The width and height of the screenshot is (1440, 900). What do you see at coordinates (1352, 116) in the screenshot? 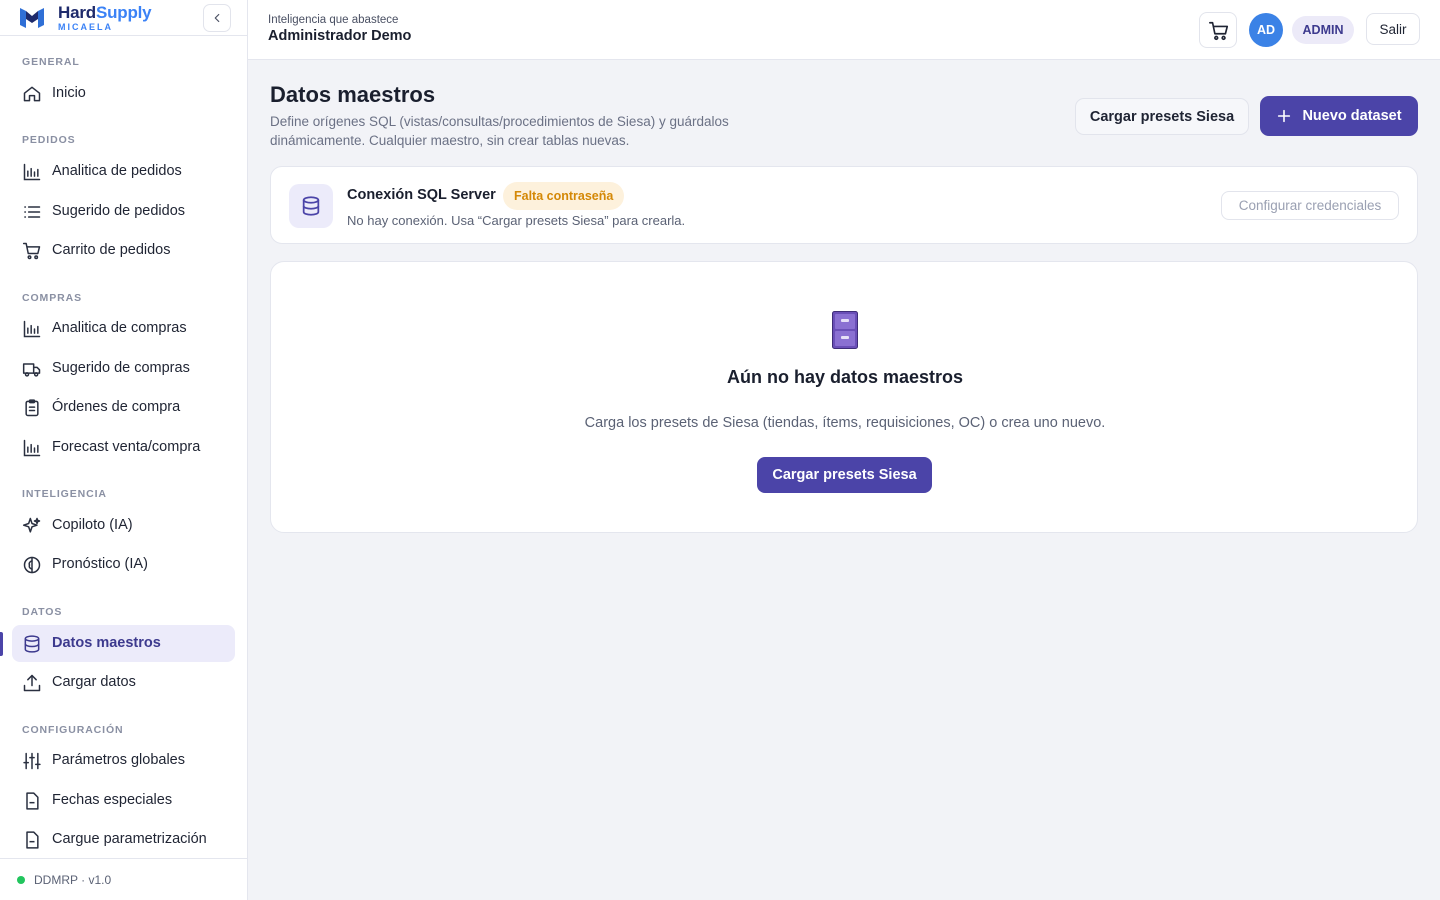
I see `new-dataset-label: Nuevo dataset` at bounding box center [1352, 116].